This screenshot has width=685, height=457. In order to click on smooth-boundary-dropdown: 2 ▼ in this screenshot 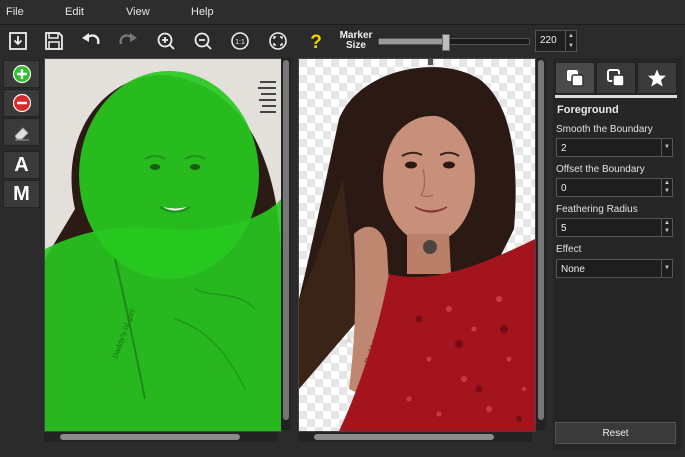, I will do `click(614, 147)`.